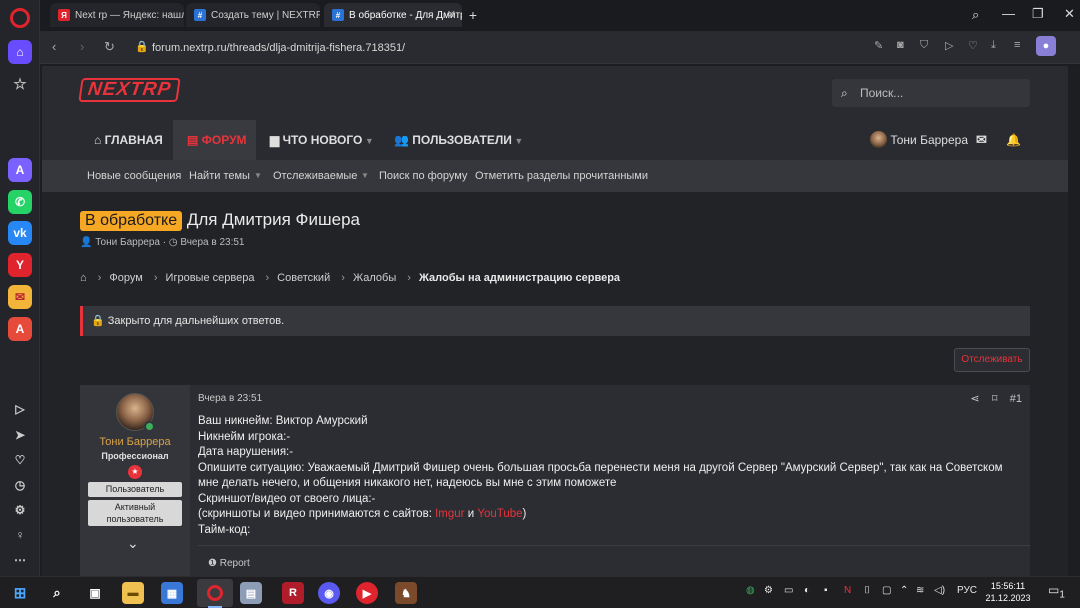  I want to click on search-tabs-icon: ⌕, so click(975, 15).